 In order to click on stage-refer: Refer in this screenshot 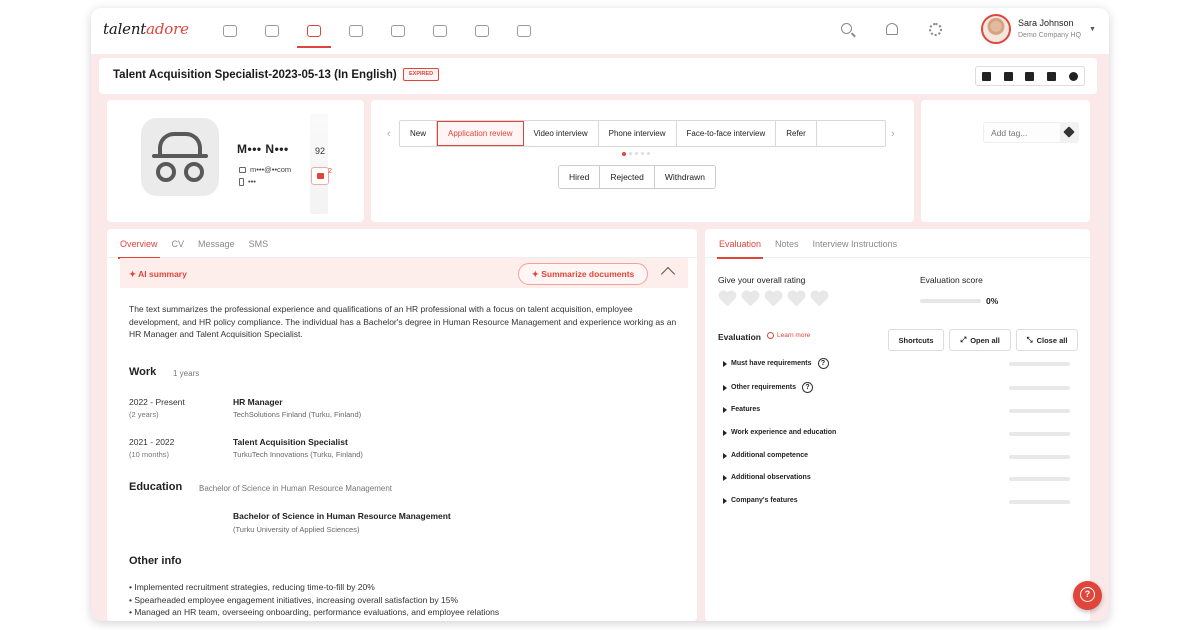, I will do `click(796, 133)`.